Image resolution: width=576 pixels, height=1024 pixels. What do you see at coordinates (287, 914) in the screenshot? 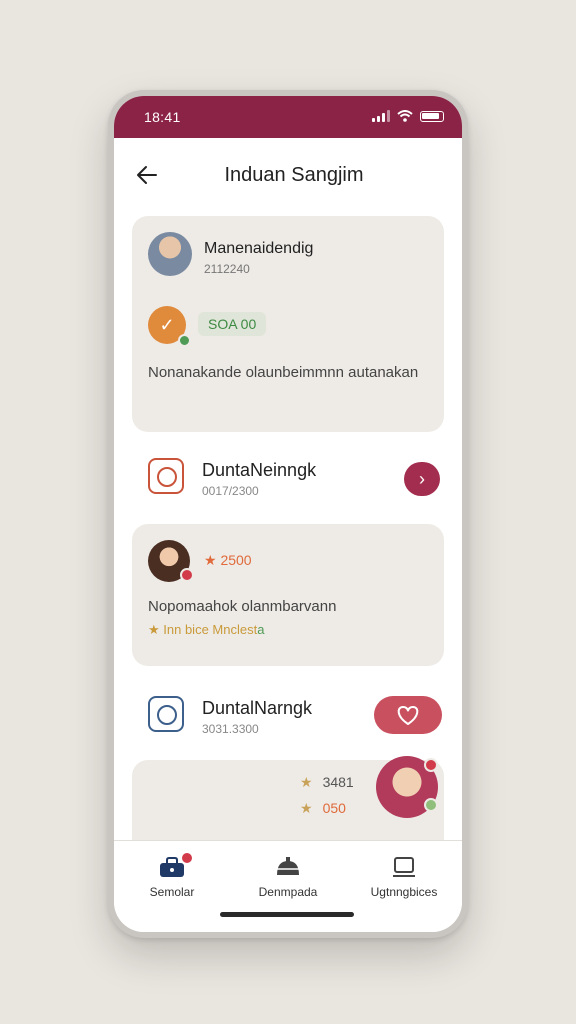
I see `home-indicator` at bounding box center [287, 914].